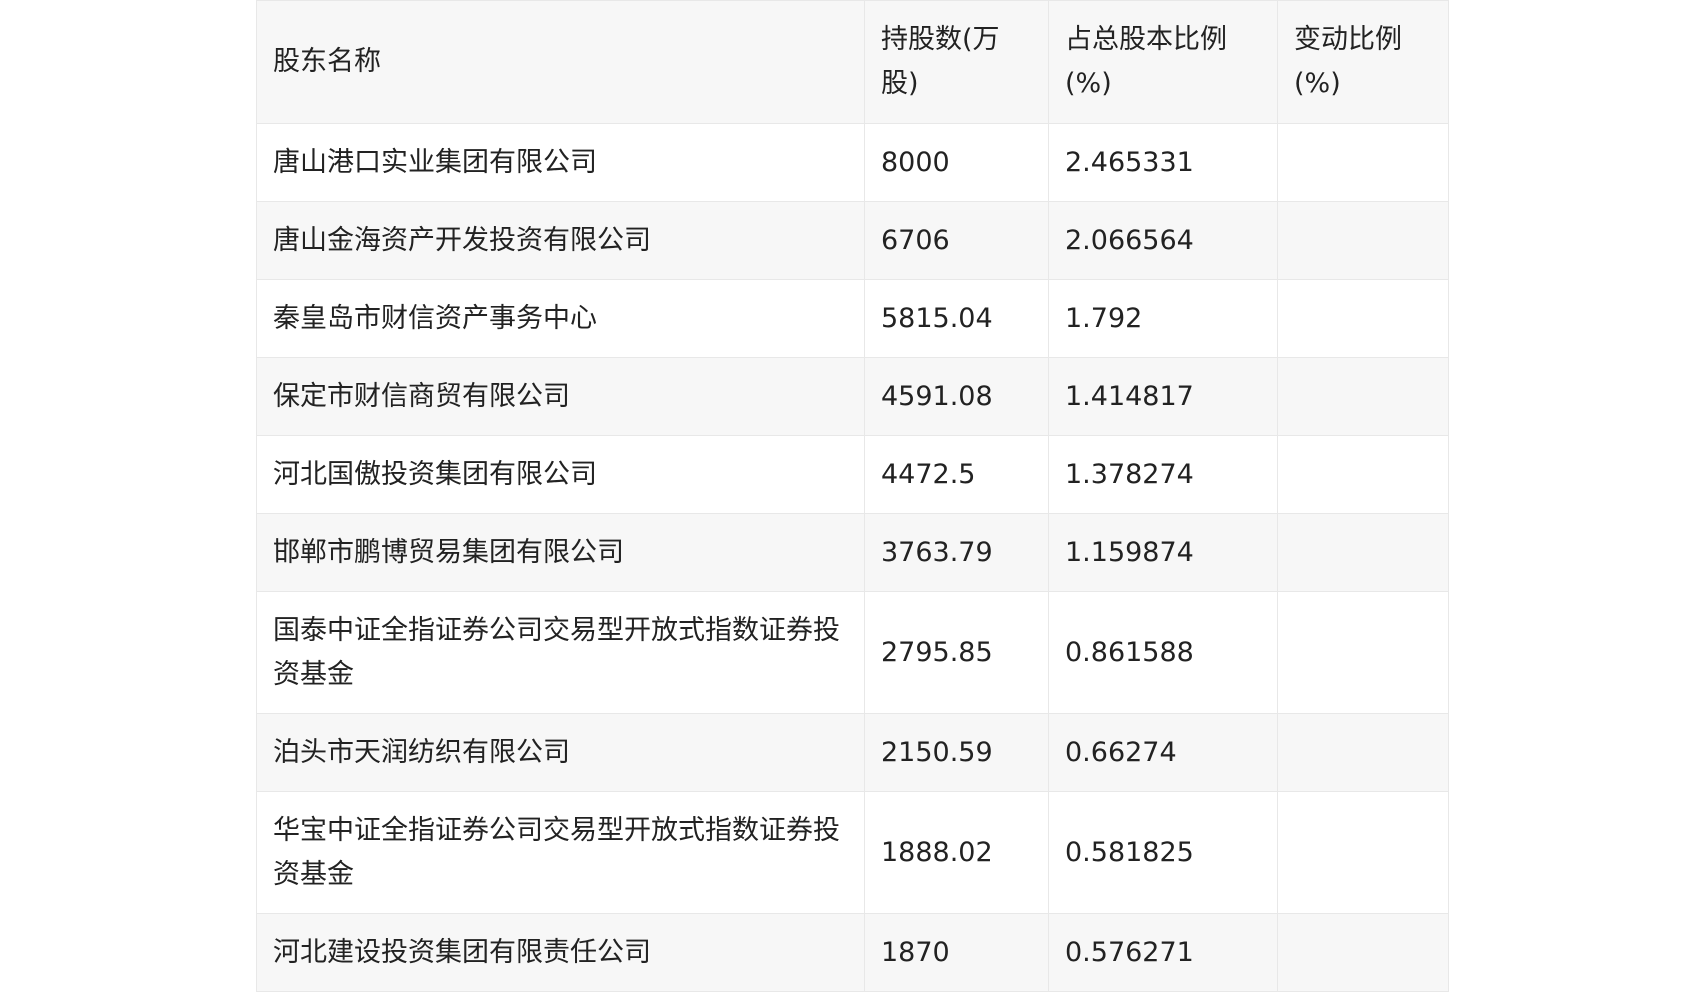  What do you see at coordinates (956, 852) in the screenshot?
I see `cell-shares: 1888.02` at bounding box center [956, 852].